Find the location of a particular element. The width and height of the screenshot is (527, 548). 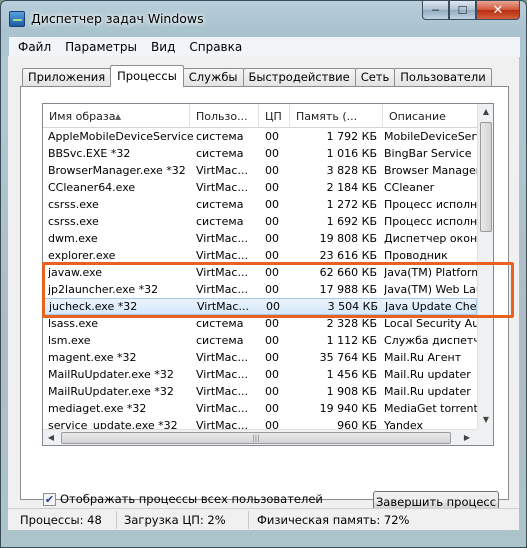

process-memory: 1 016 КБ is located at coordinates (351, 153).